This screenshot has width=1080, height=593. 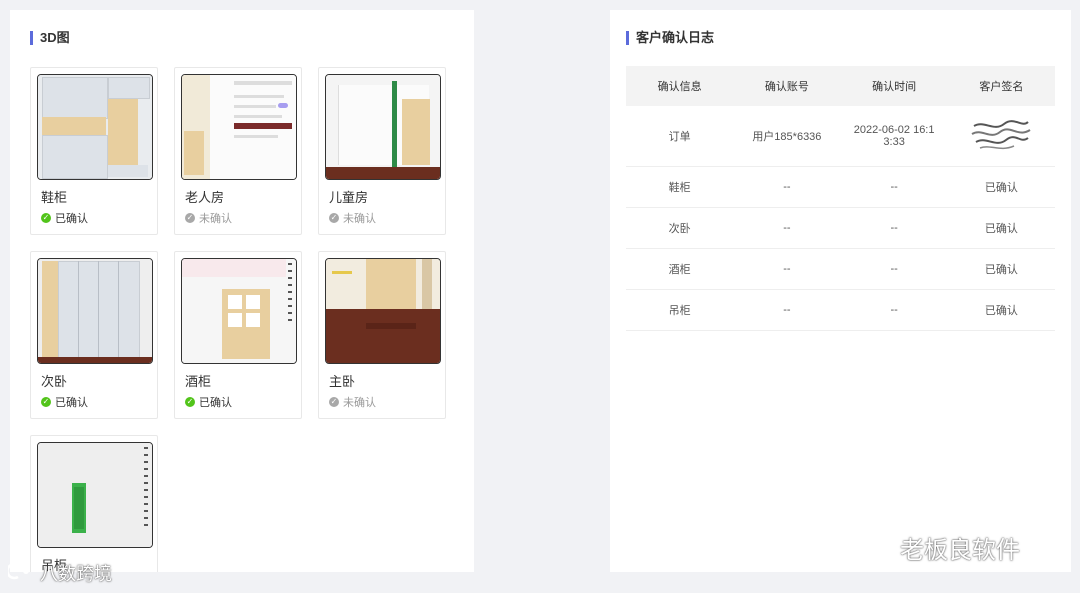 I want to click on cell-info: 酒柜, so click(x=680, y=269).